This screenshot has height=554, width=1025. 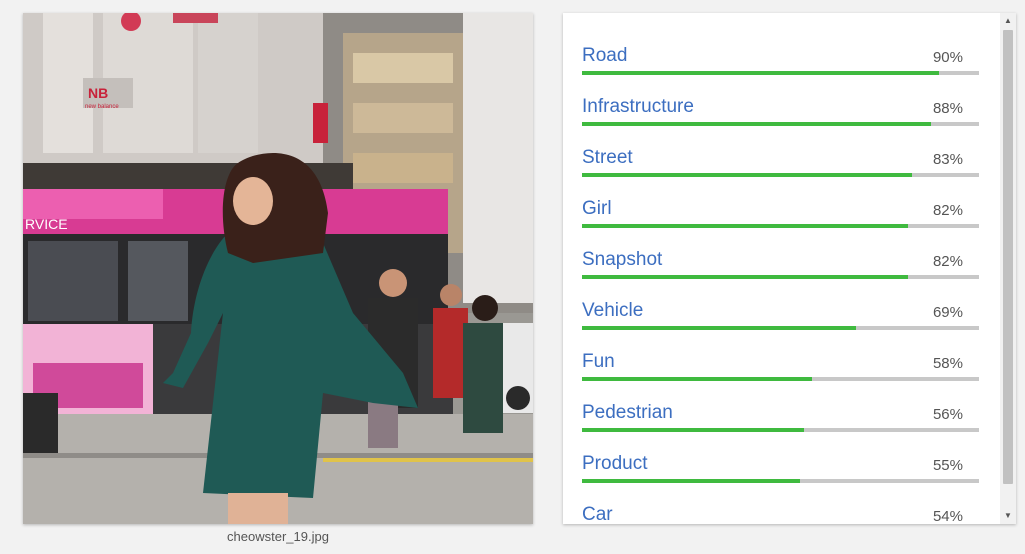 I want to click on label-score: 56%, so click(x=947, y=414).